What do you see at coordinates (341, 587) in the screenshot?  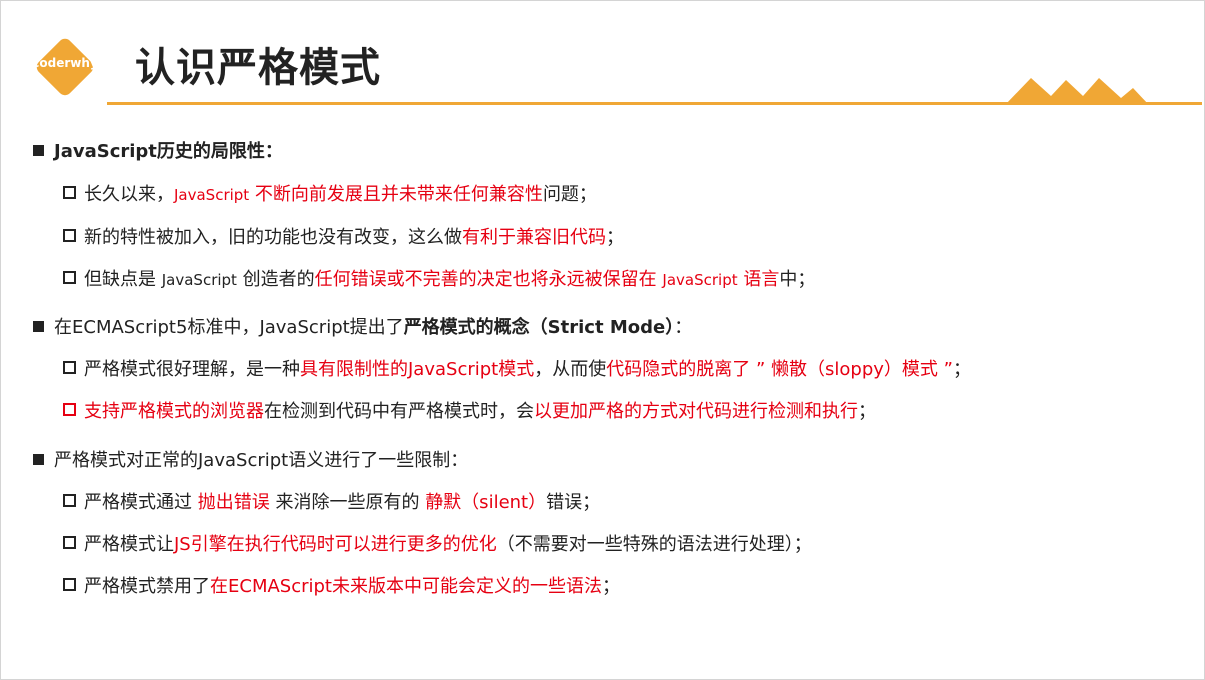 I see `list-item: 严格模式禁用了在ECMAScript未来版本中可能会定义的一些语法；` at bounding box center [341, 587].